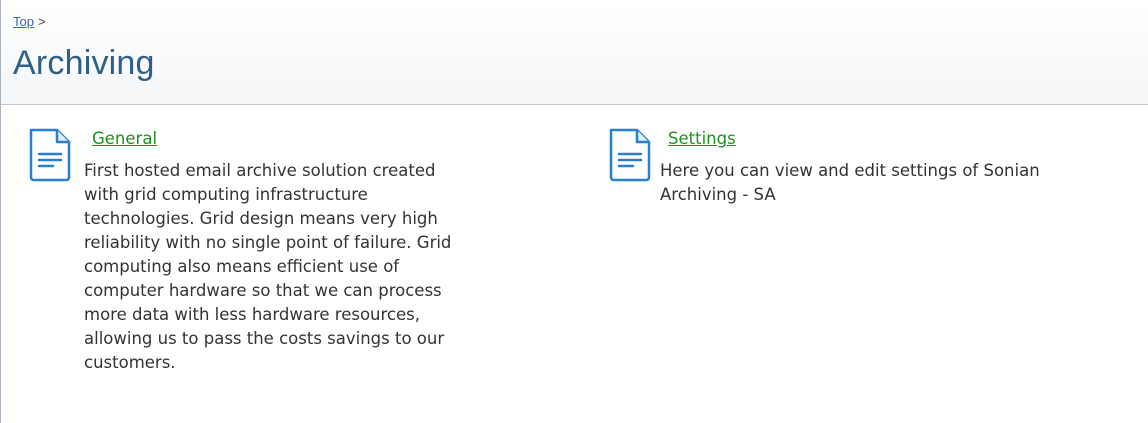  Describe the element at coordinates (702, 138) in the screenshot. I see `settings-link: Settings` at that location.